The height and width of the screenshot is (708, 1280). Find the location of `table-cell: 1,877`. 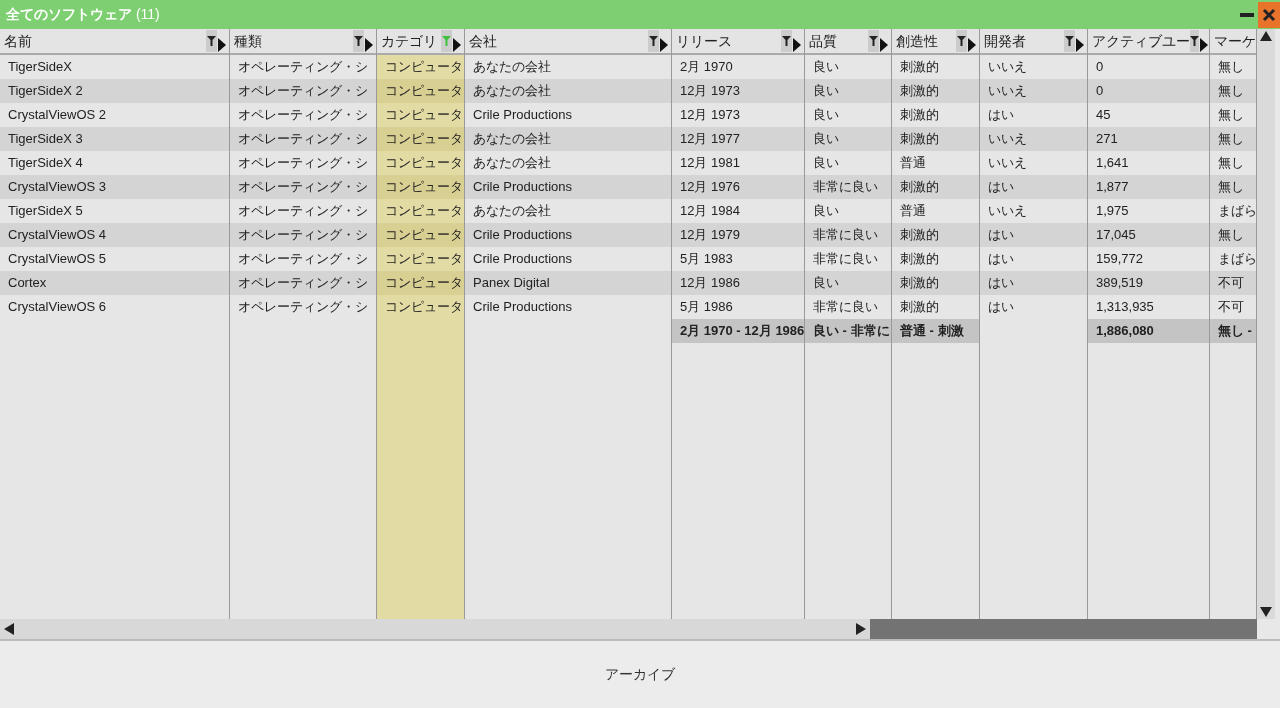

table-cell: 1,877 is located at coordinates (1148, 187).